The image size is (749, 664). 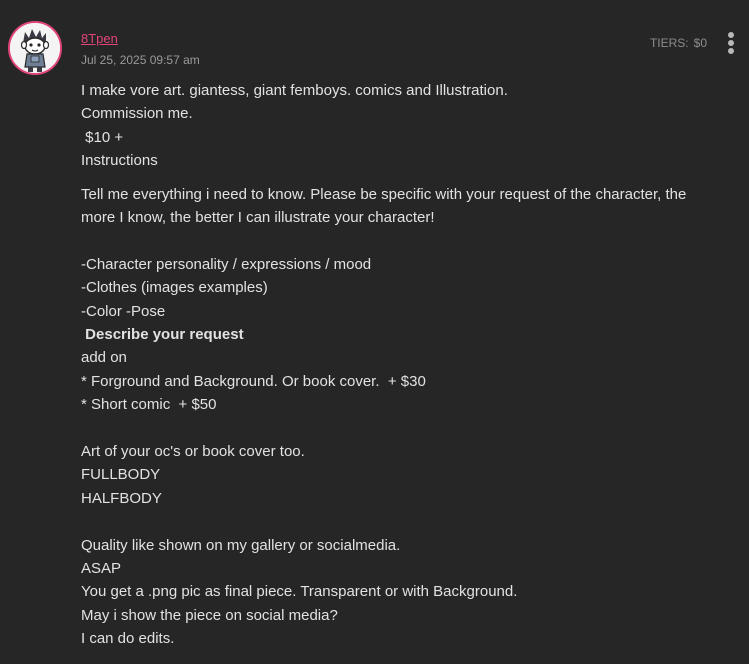 What do you see at coordinates (102, 137) in the screenshot?
I see `body-line: $10 +` at bounding box center [102, 137].